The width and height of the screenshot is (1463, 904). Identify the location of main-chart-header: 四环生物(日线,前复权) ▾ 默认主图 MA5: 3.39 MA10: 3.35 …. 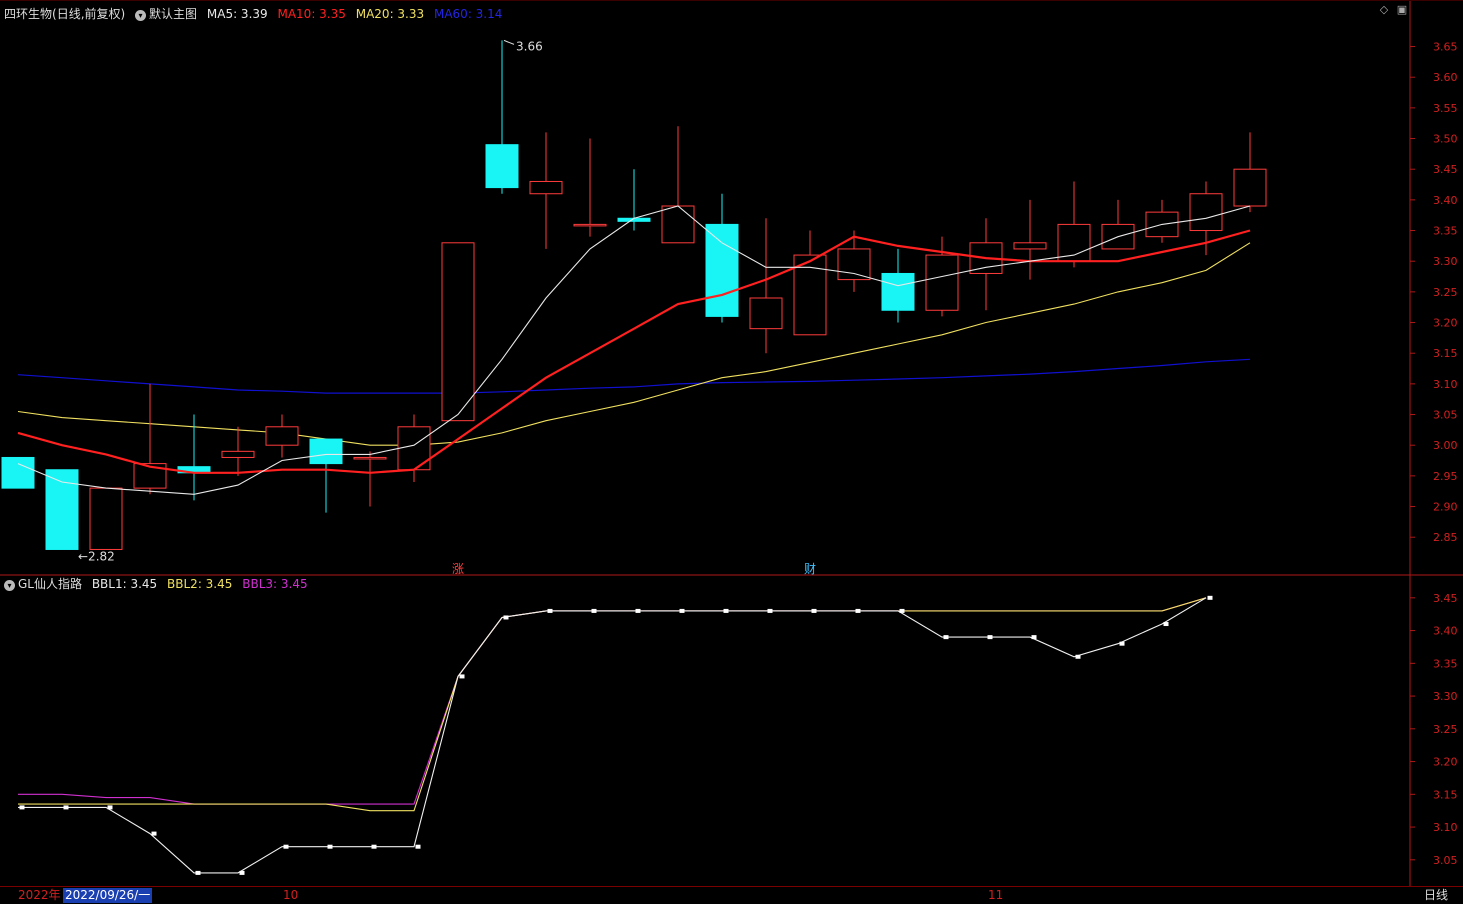
(256, 14).